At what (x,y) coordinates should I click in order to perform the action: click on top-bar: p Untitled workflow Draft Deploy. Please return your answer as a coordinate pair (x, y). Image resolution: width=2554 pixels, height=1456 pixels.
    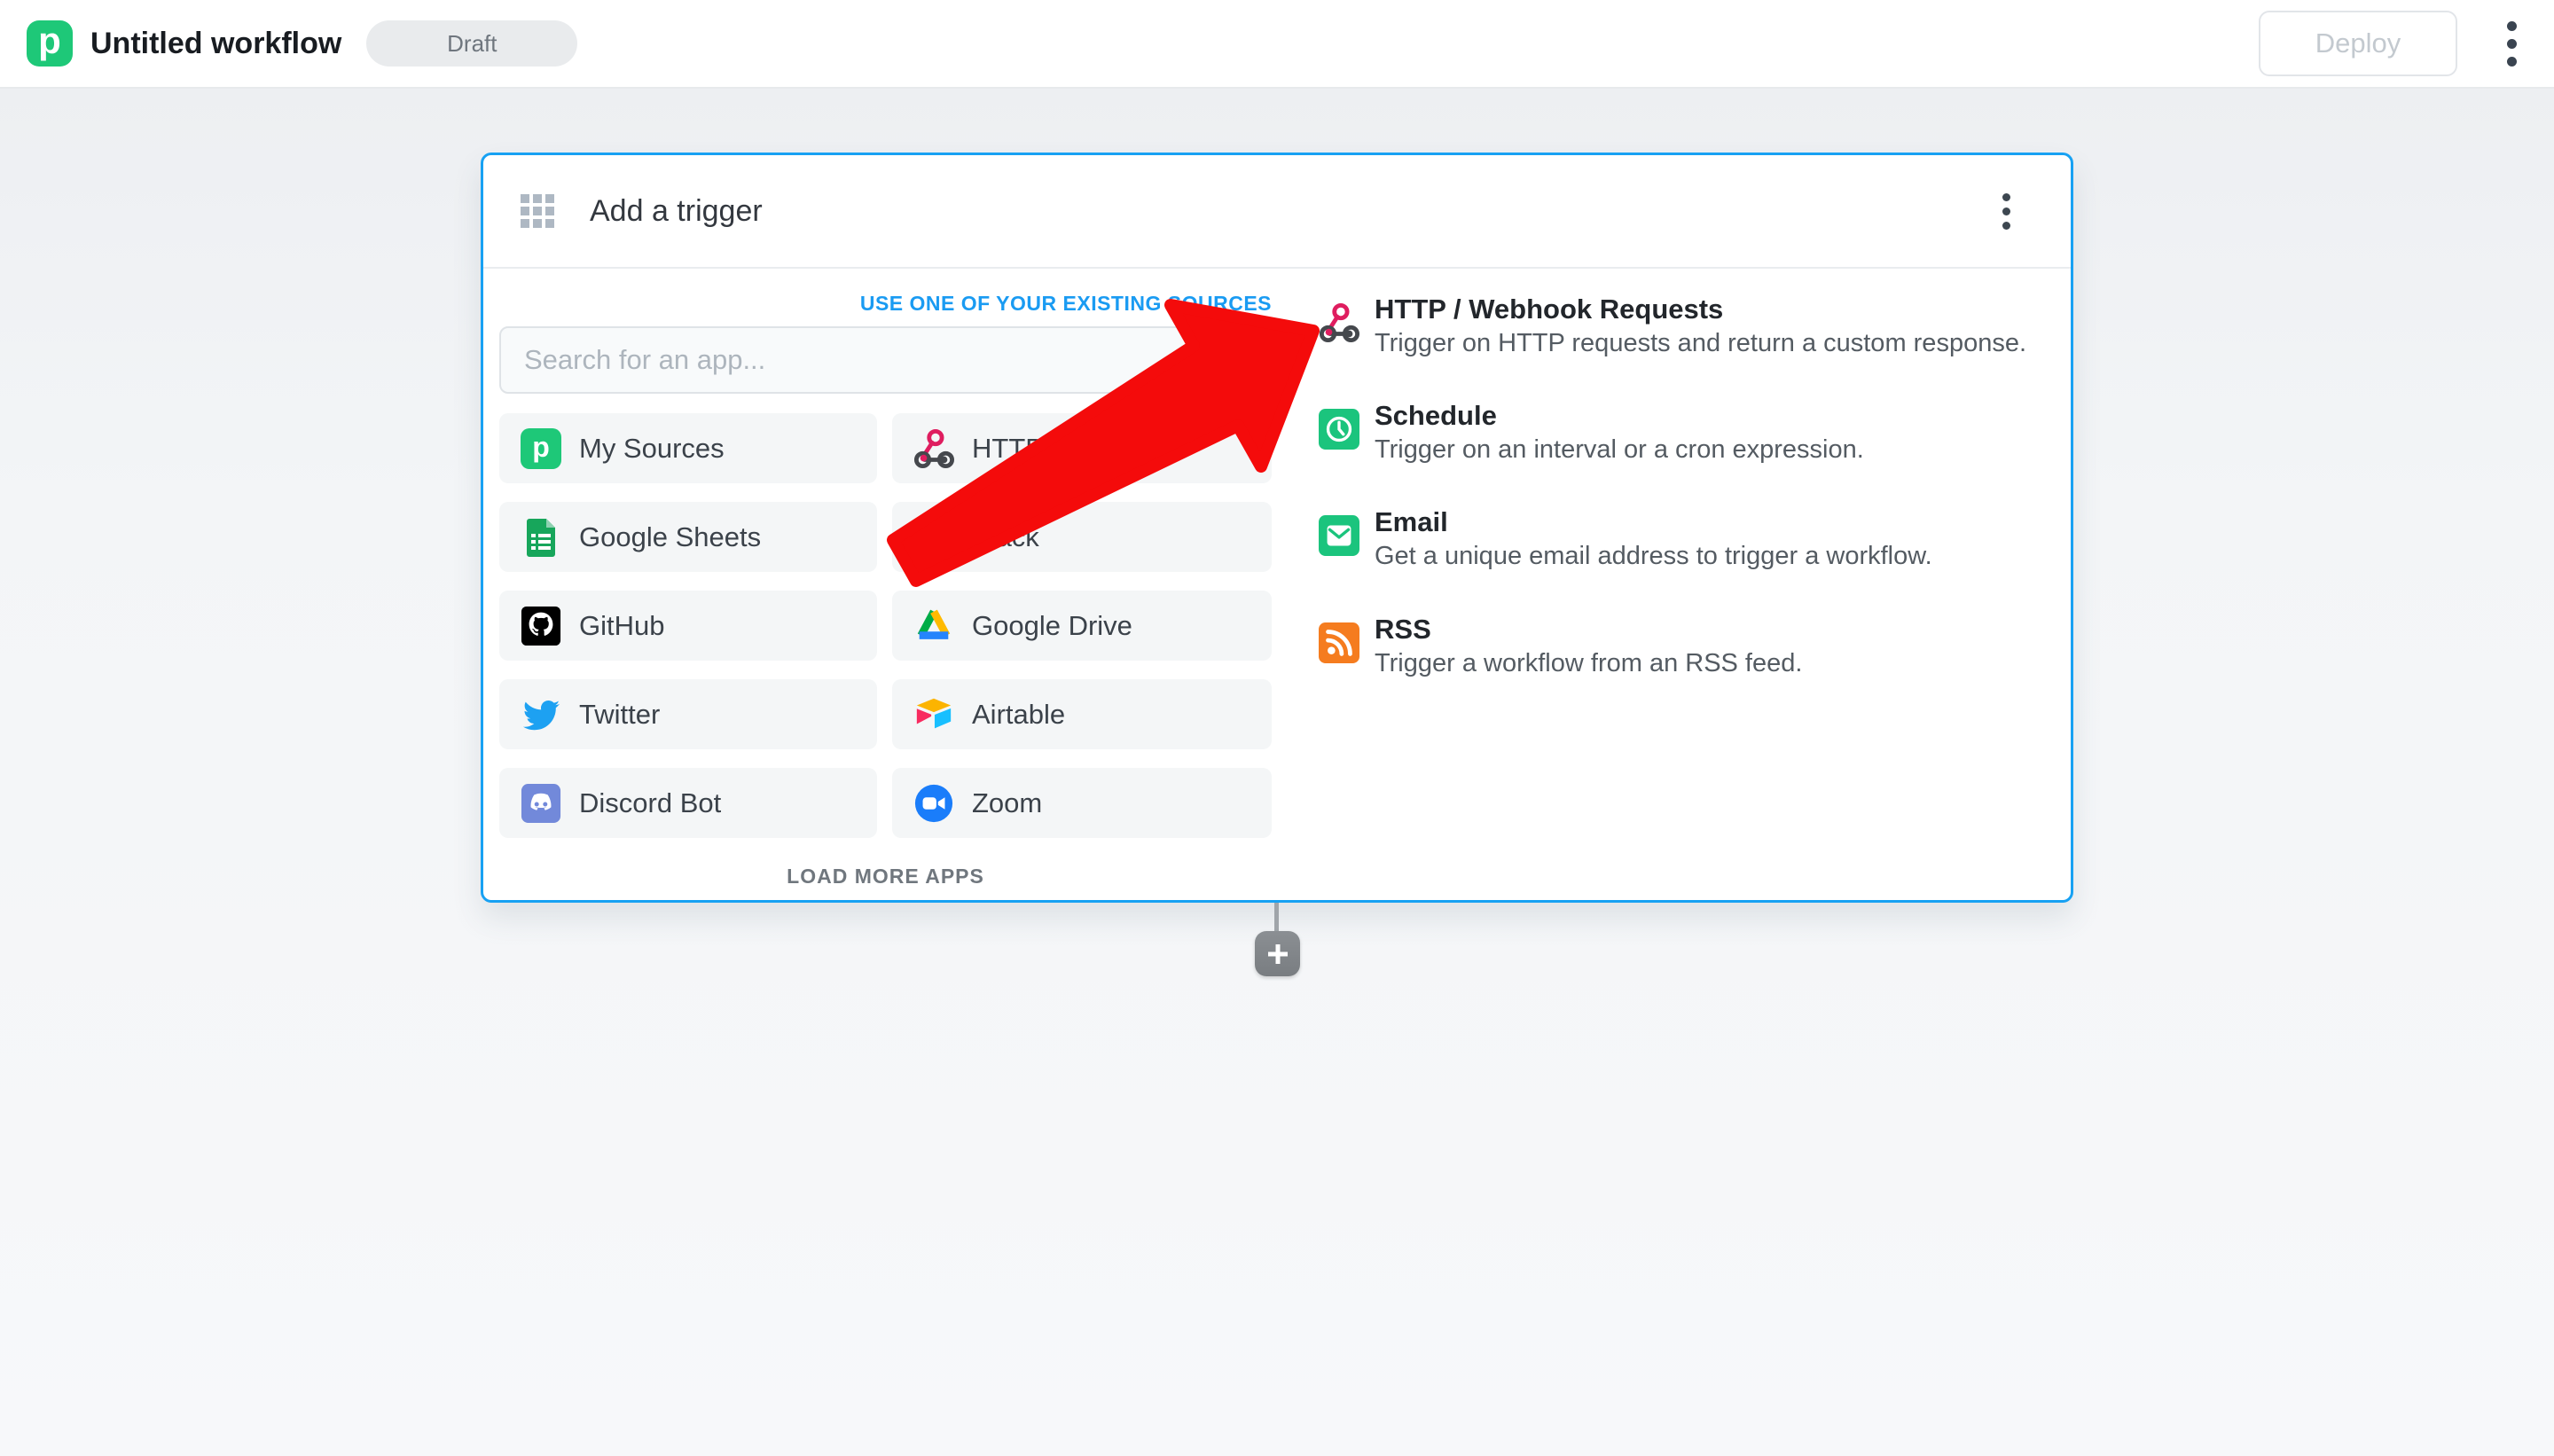
    Looking at the image, I should click on (1277, 44).